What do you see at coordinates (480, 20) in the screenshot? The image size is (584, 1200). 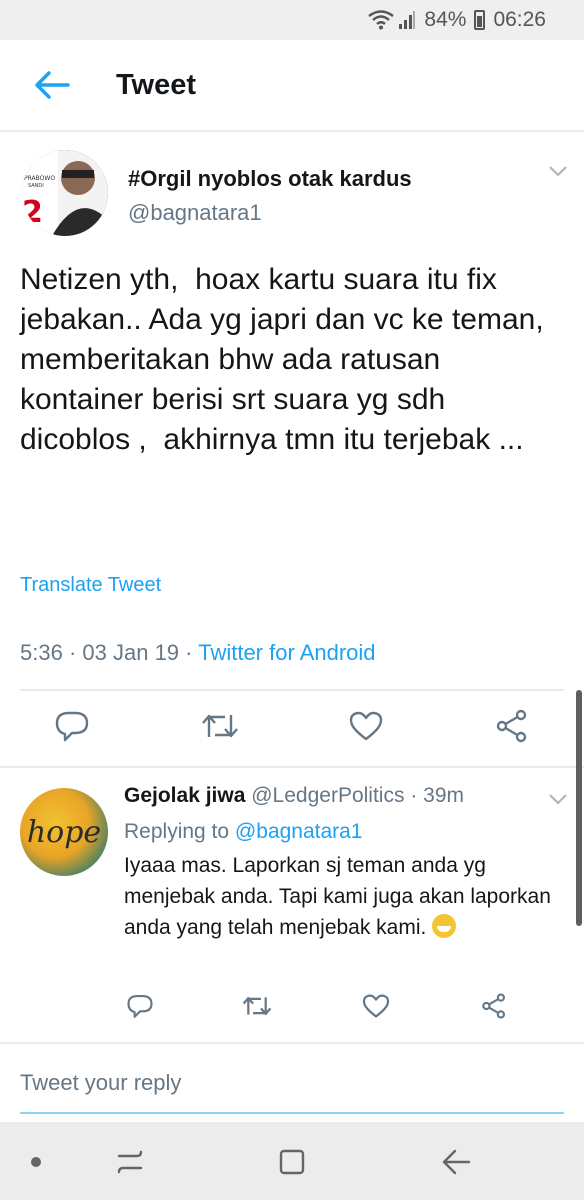 I see `battery-icon` at bounding box center [480, 20].